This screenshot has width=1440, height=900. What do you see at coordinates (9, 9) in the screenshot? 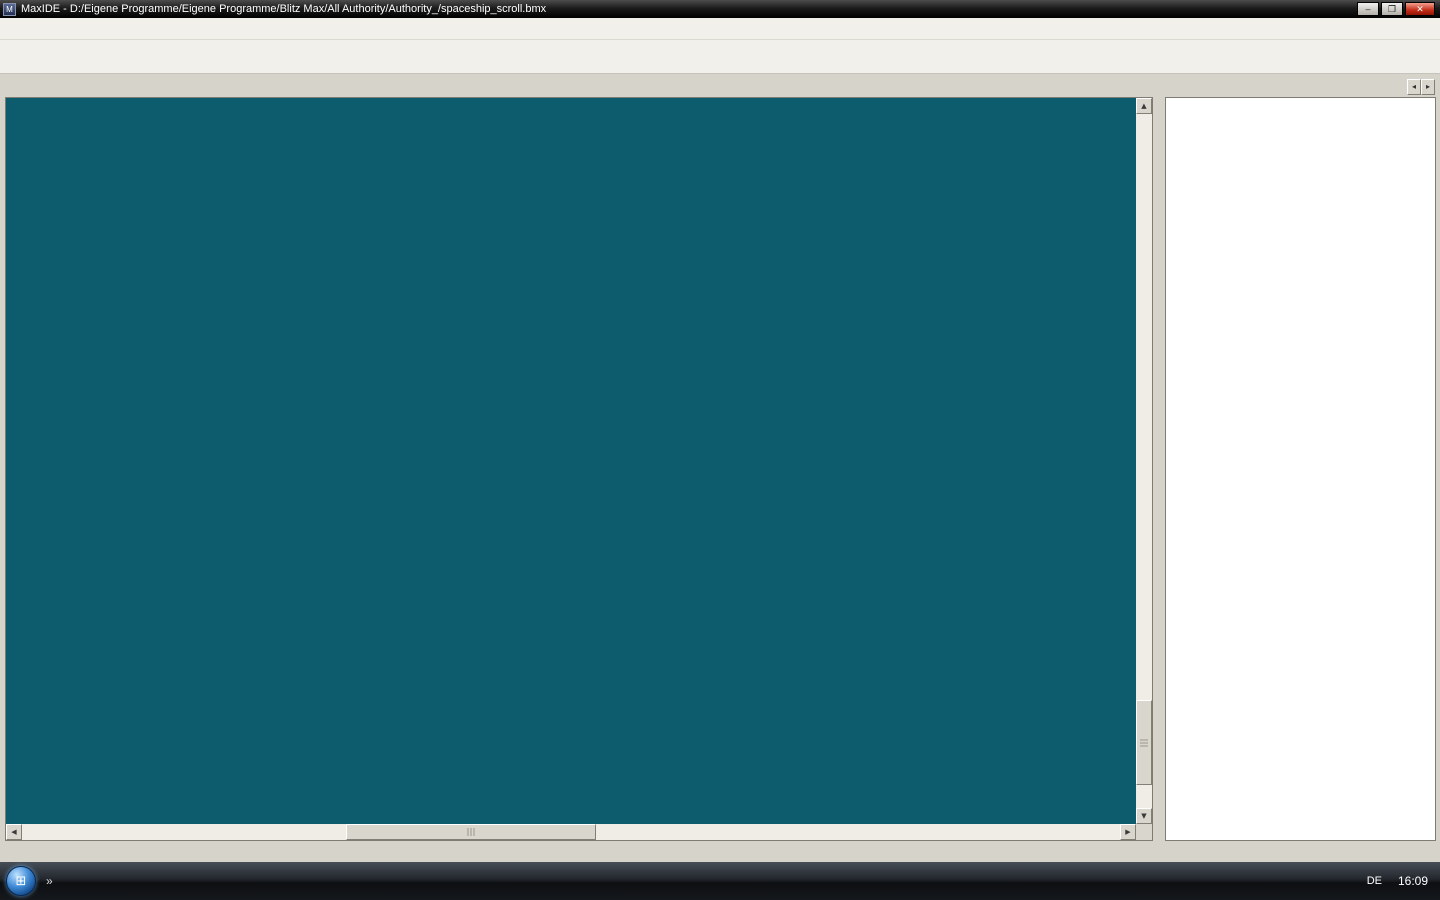
I see `maxide-window-icon: M` at bounding box center [9, 9].